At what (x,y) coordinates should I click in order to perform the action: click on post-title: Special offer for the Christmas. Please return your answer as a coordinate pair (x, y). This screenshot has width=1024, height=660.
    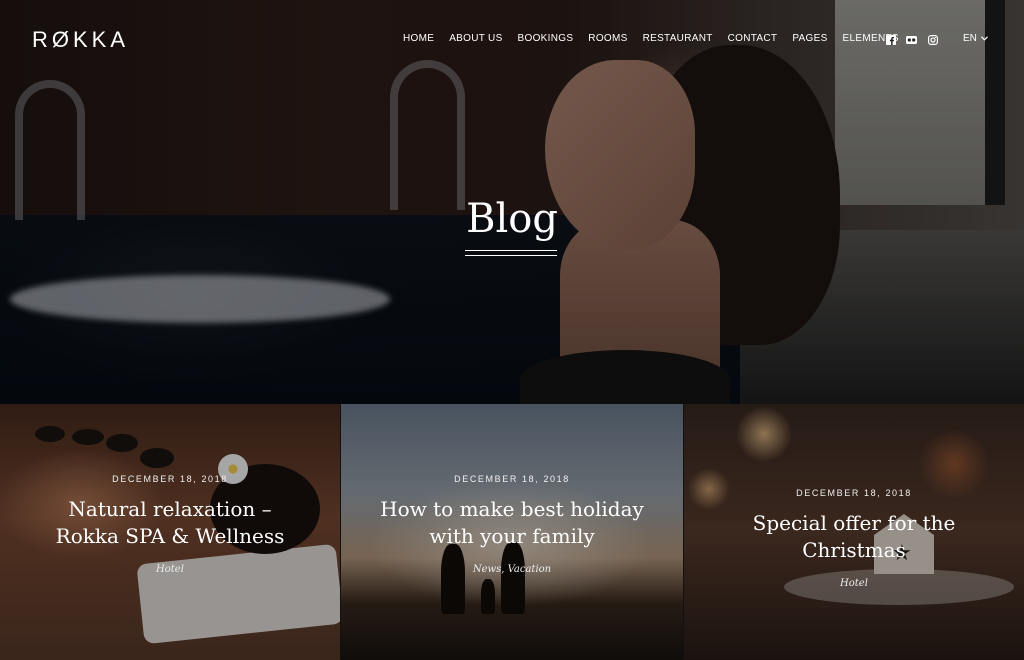
    Looking at the image, I should click on (854, 537).